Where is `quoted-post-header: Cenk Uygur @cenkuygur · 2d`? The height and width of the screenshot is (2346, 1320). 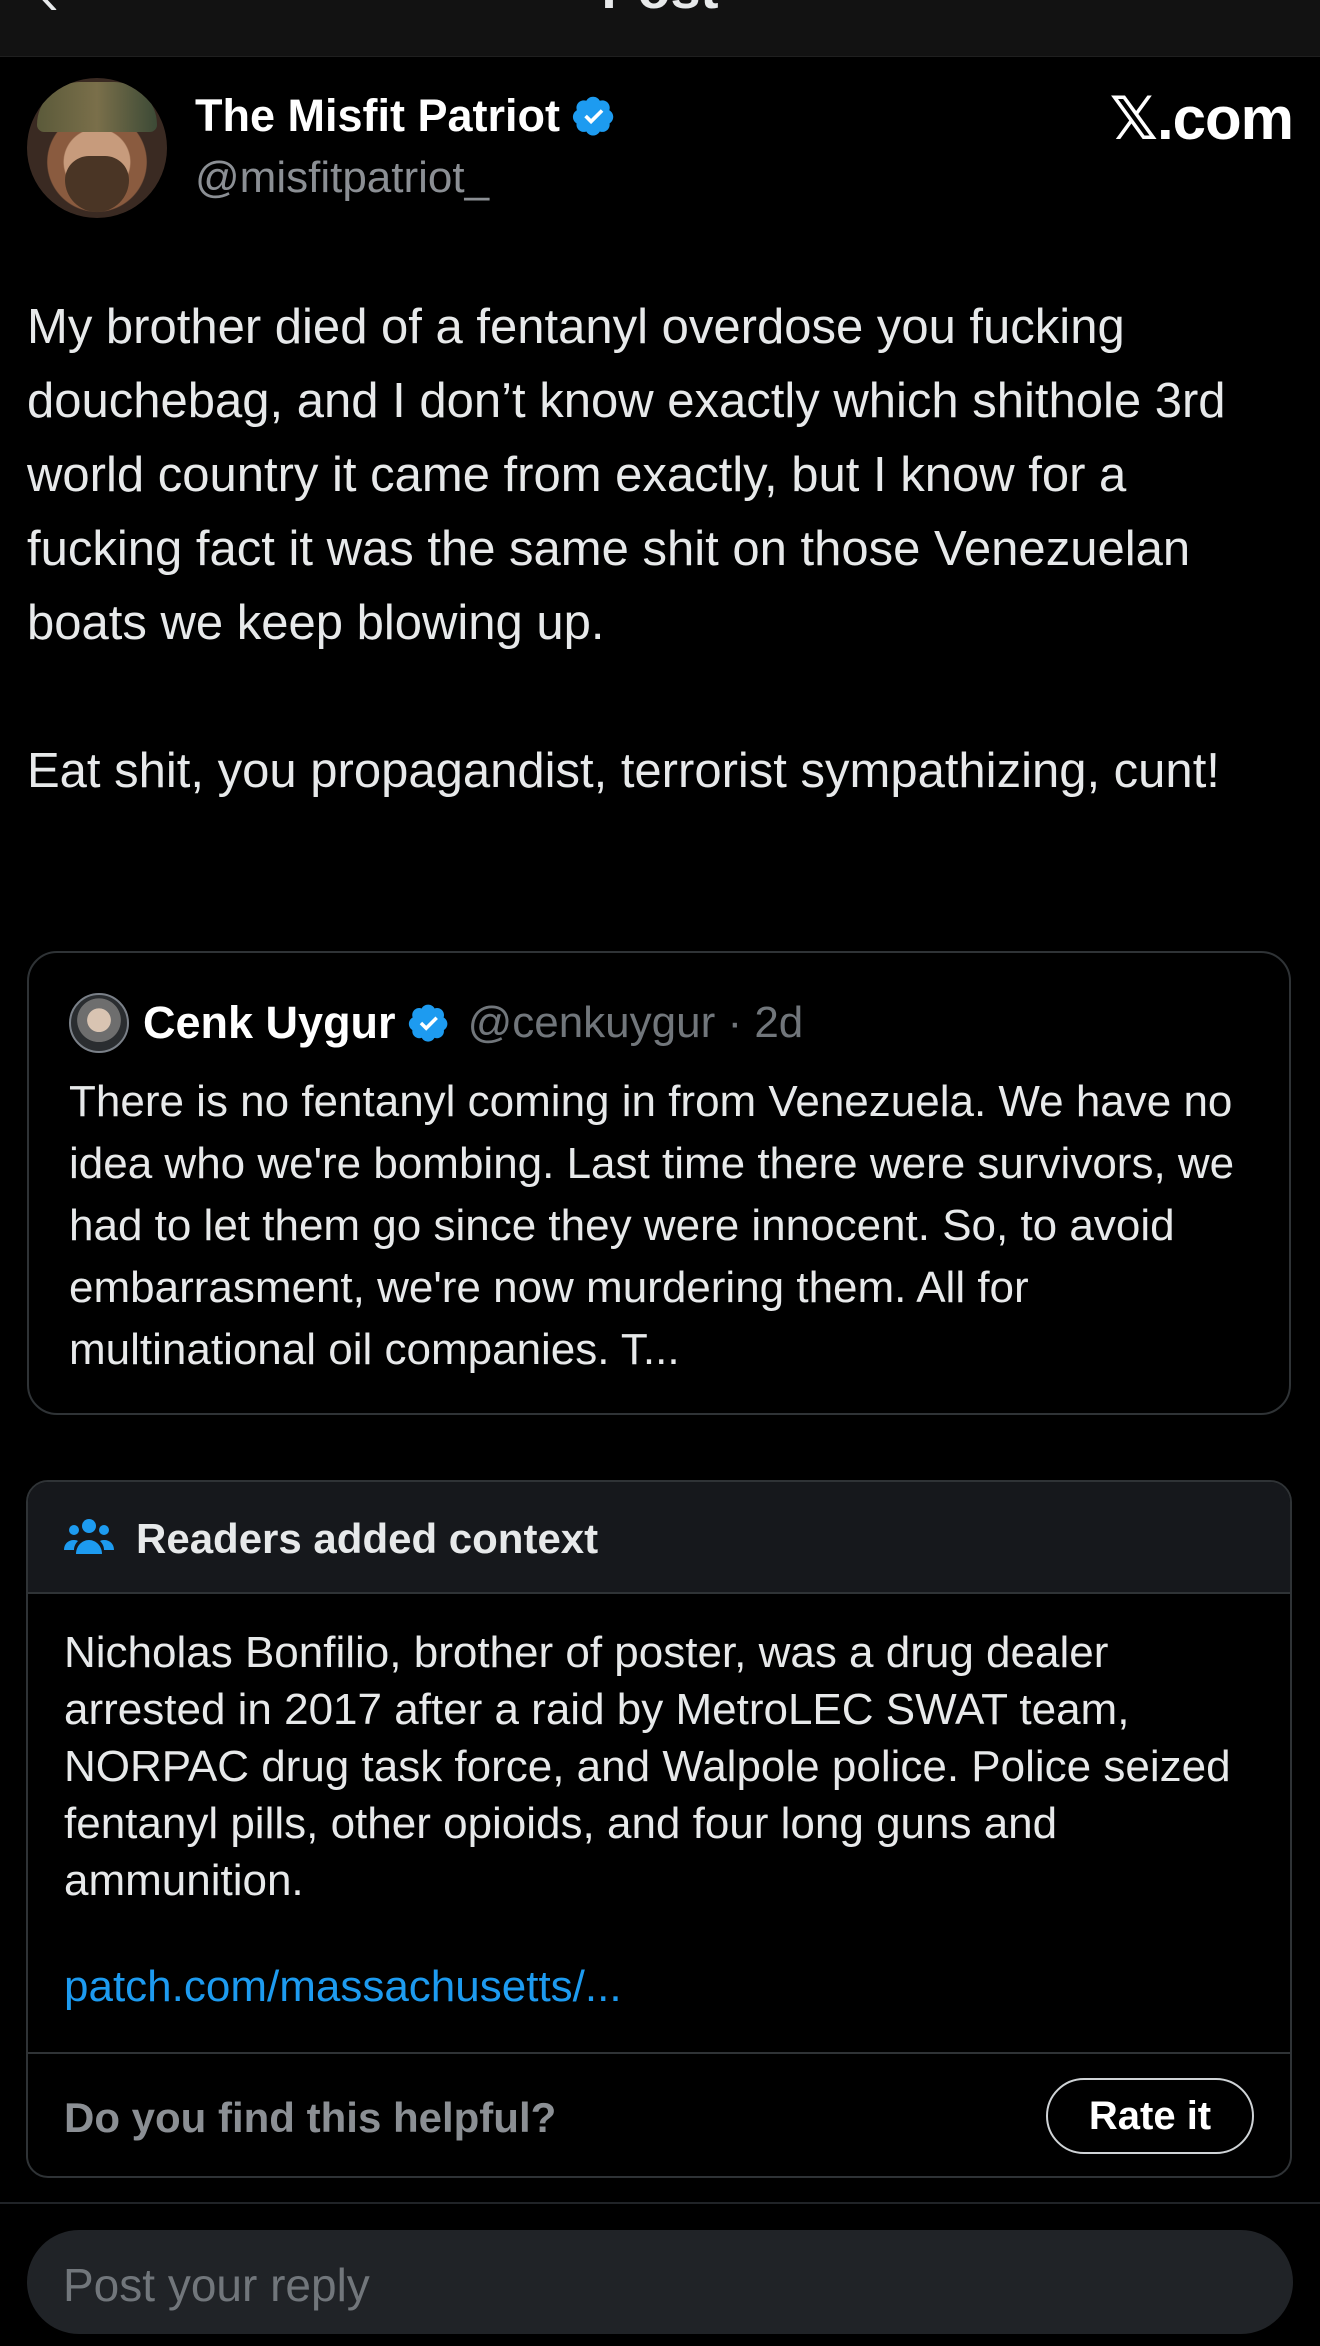
quoted-post-header: Cenk Uygur @cenkuygur · 2d is located at coordinates (436, 1023).